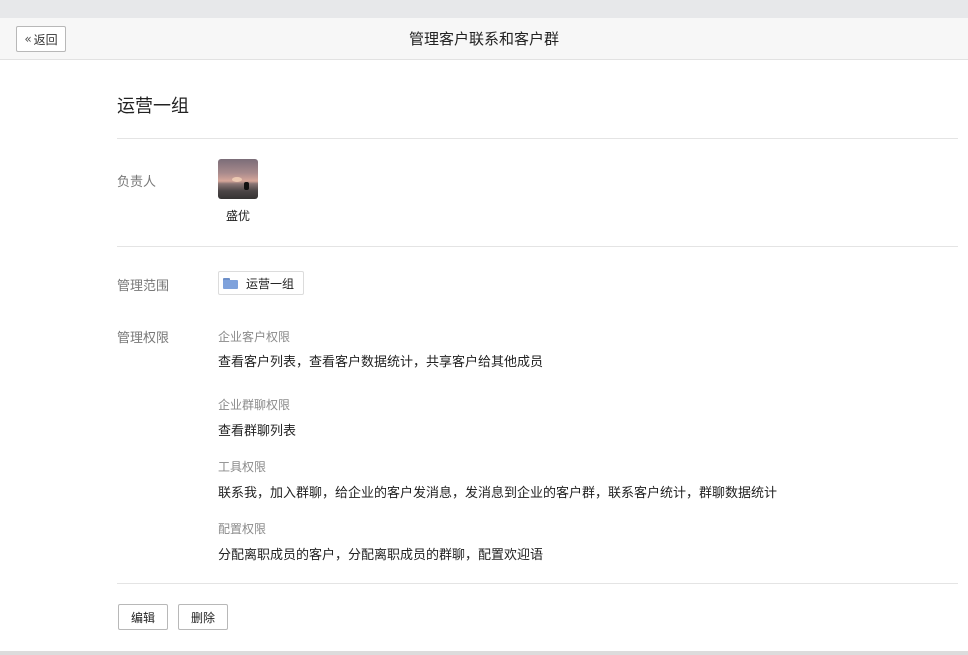 Image resolution: width=968 pixels, height=655 pixels. Describe the element at coordinates (28, 39) in the screenshot. I see `double-chevron-left-icon: «` at that location.